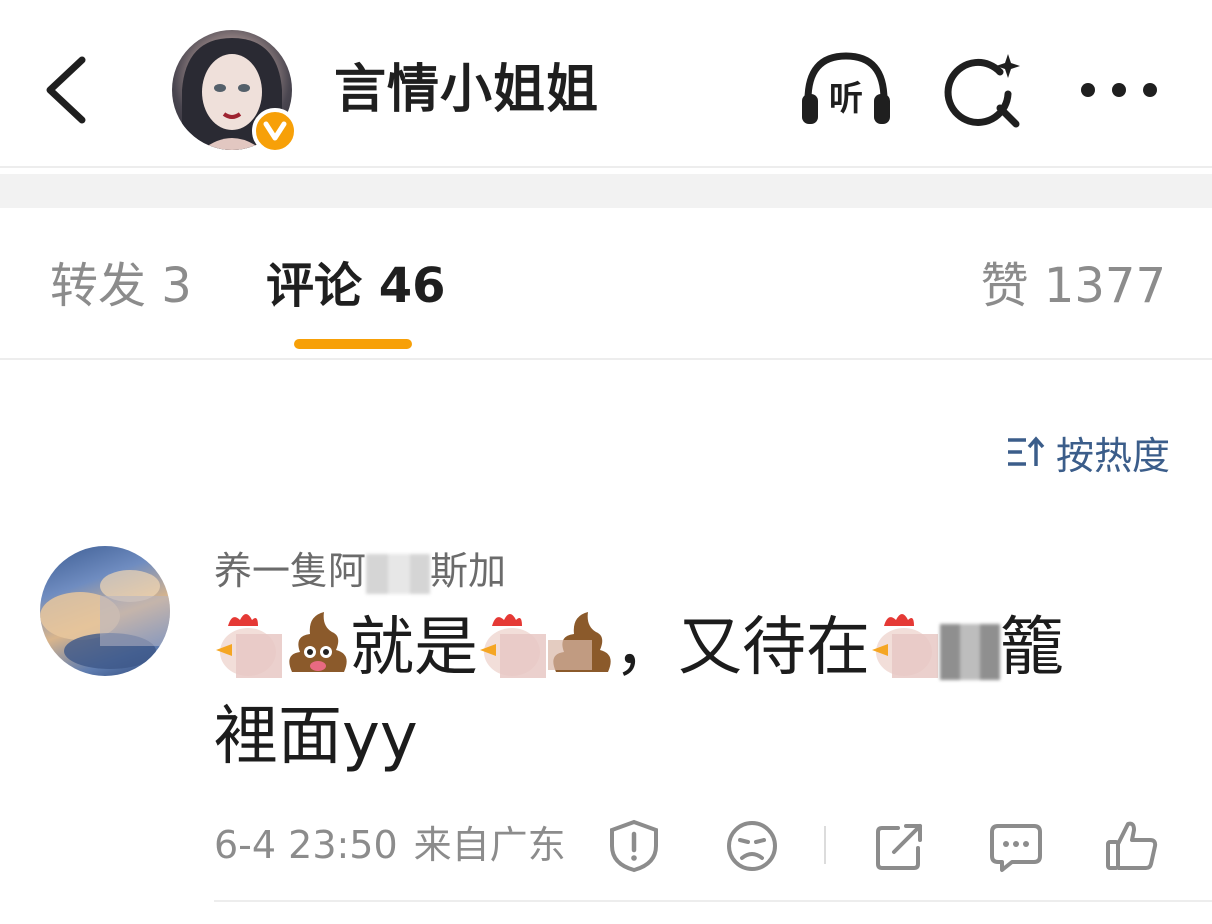 This screenshot has height=924, width=1212. I want to click on more-options-button, so click(1119, 90).